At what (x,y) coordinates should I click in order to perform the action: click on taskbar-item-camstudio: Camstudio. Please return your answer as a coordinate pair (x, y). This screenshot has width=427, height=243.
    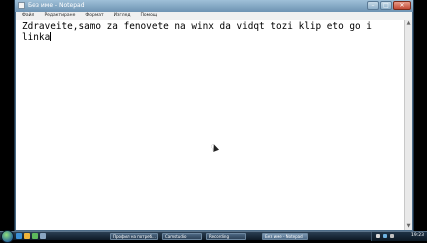
    Looking at the image, I should click on (182, 236).